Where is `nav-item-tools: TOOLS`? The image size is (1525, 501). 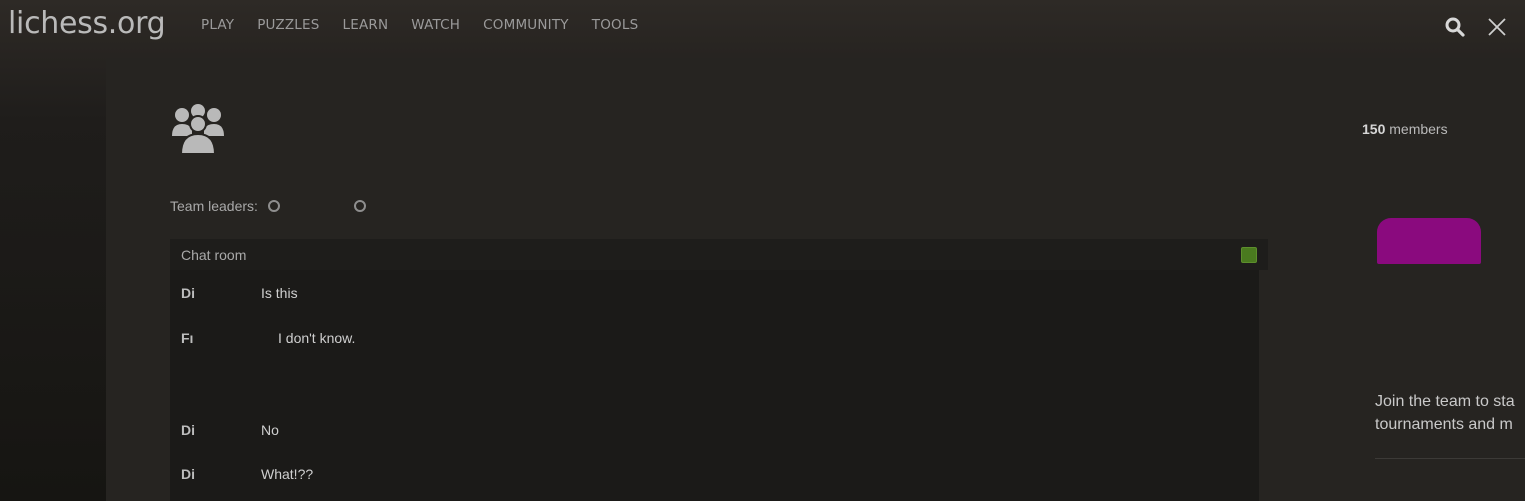 nav-item-tools: TOOLS is located at coordinates (615, 25).